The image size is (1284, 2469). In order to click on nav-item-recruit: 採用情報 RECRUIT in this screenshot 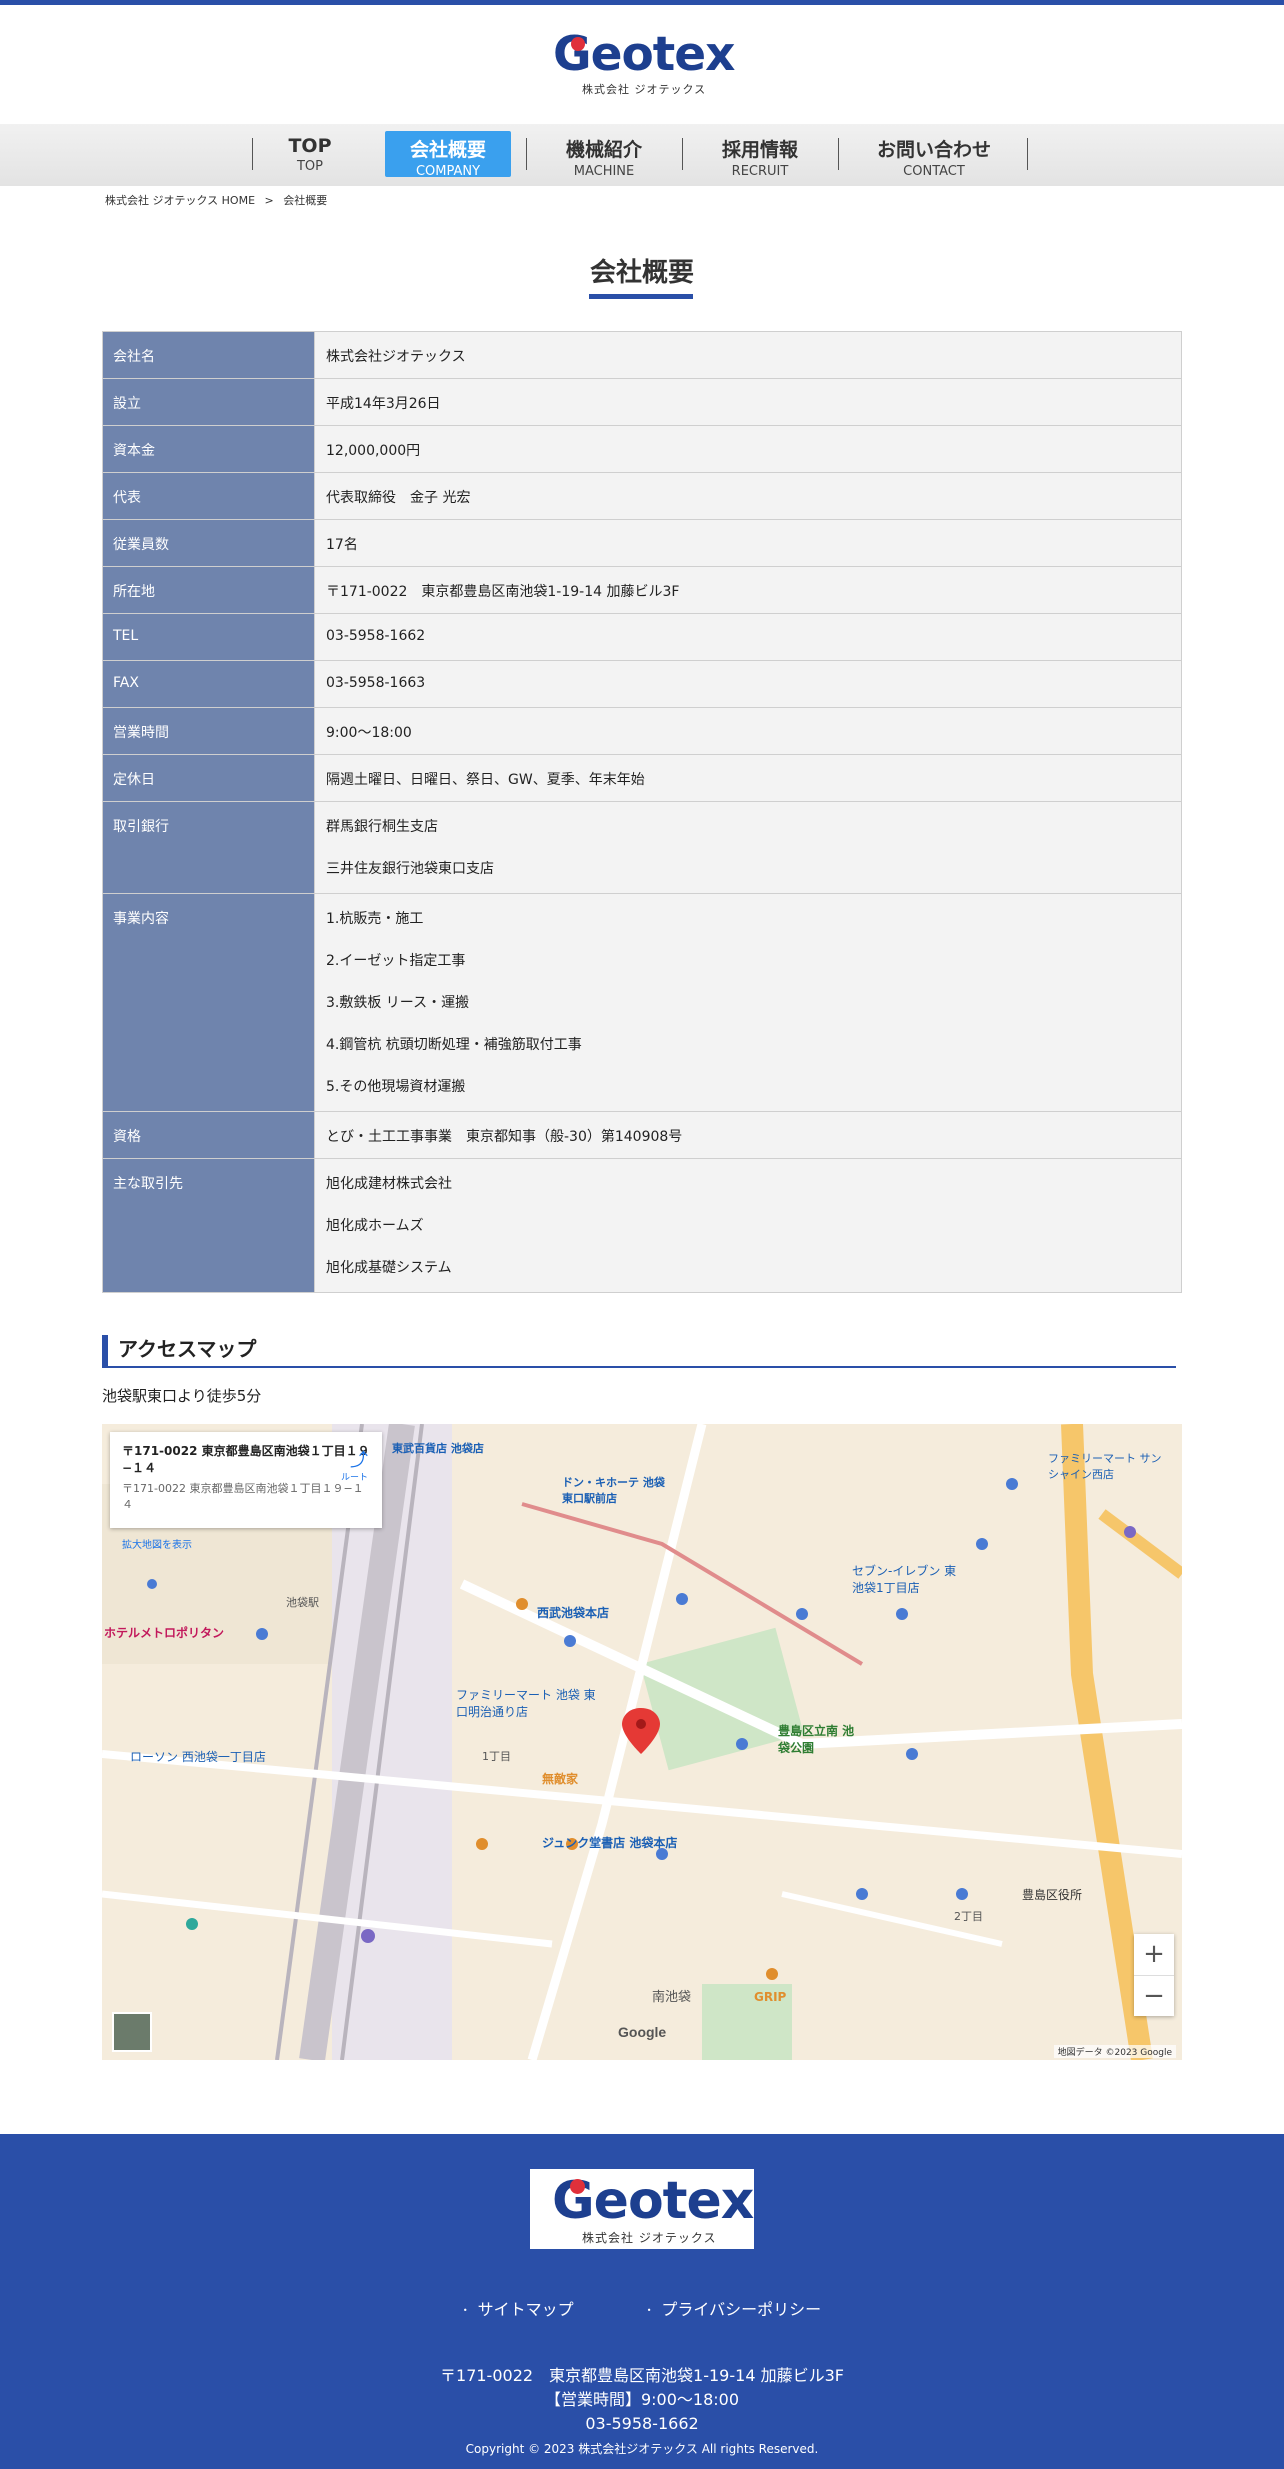, I will do `click(760, 155)`.